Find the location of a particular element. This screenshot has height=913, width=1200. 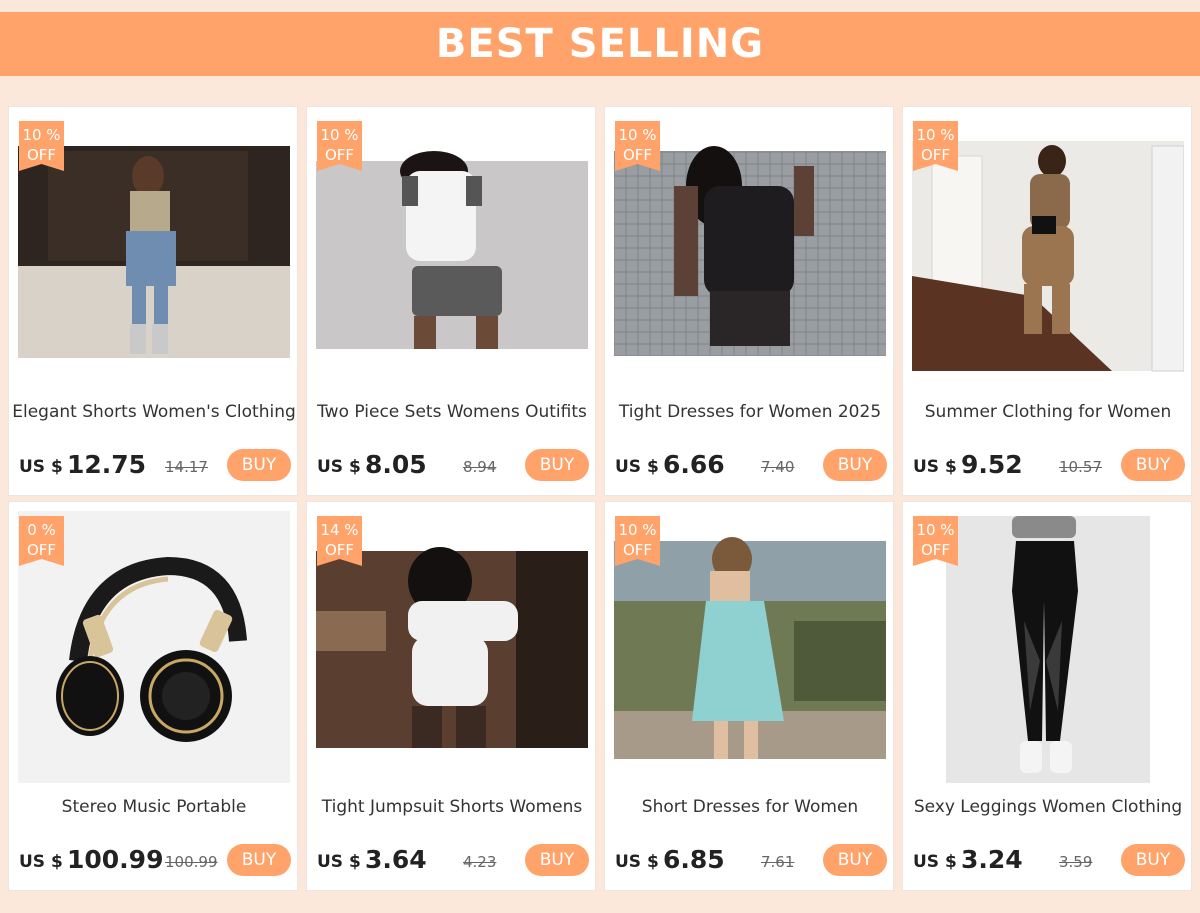

sale-price: 6.85 is located at coordinates (694, 859).